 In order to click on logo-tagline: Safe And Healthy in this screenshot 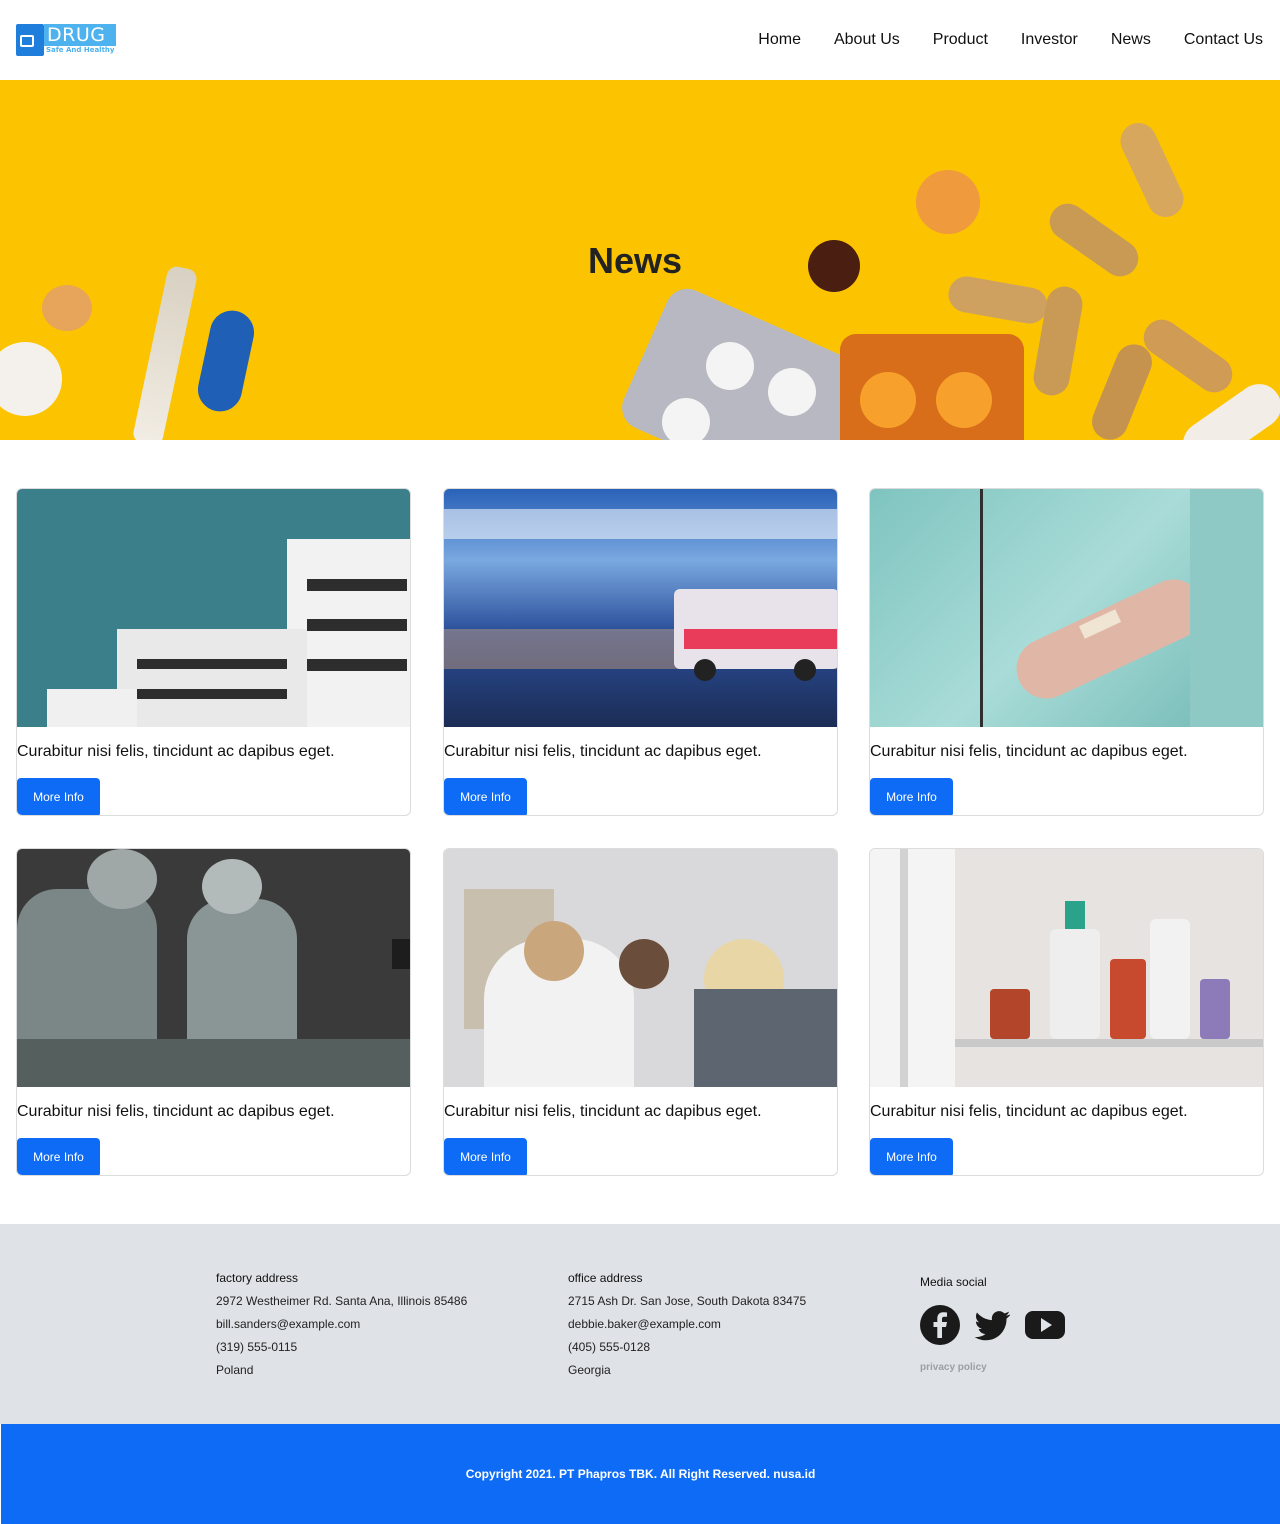, I will do `click(80, 50)`.